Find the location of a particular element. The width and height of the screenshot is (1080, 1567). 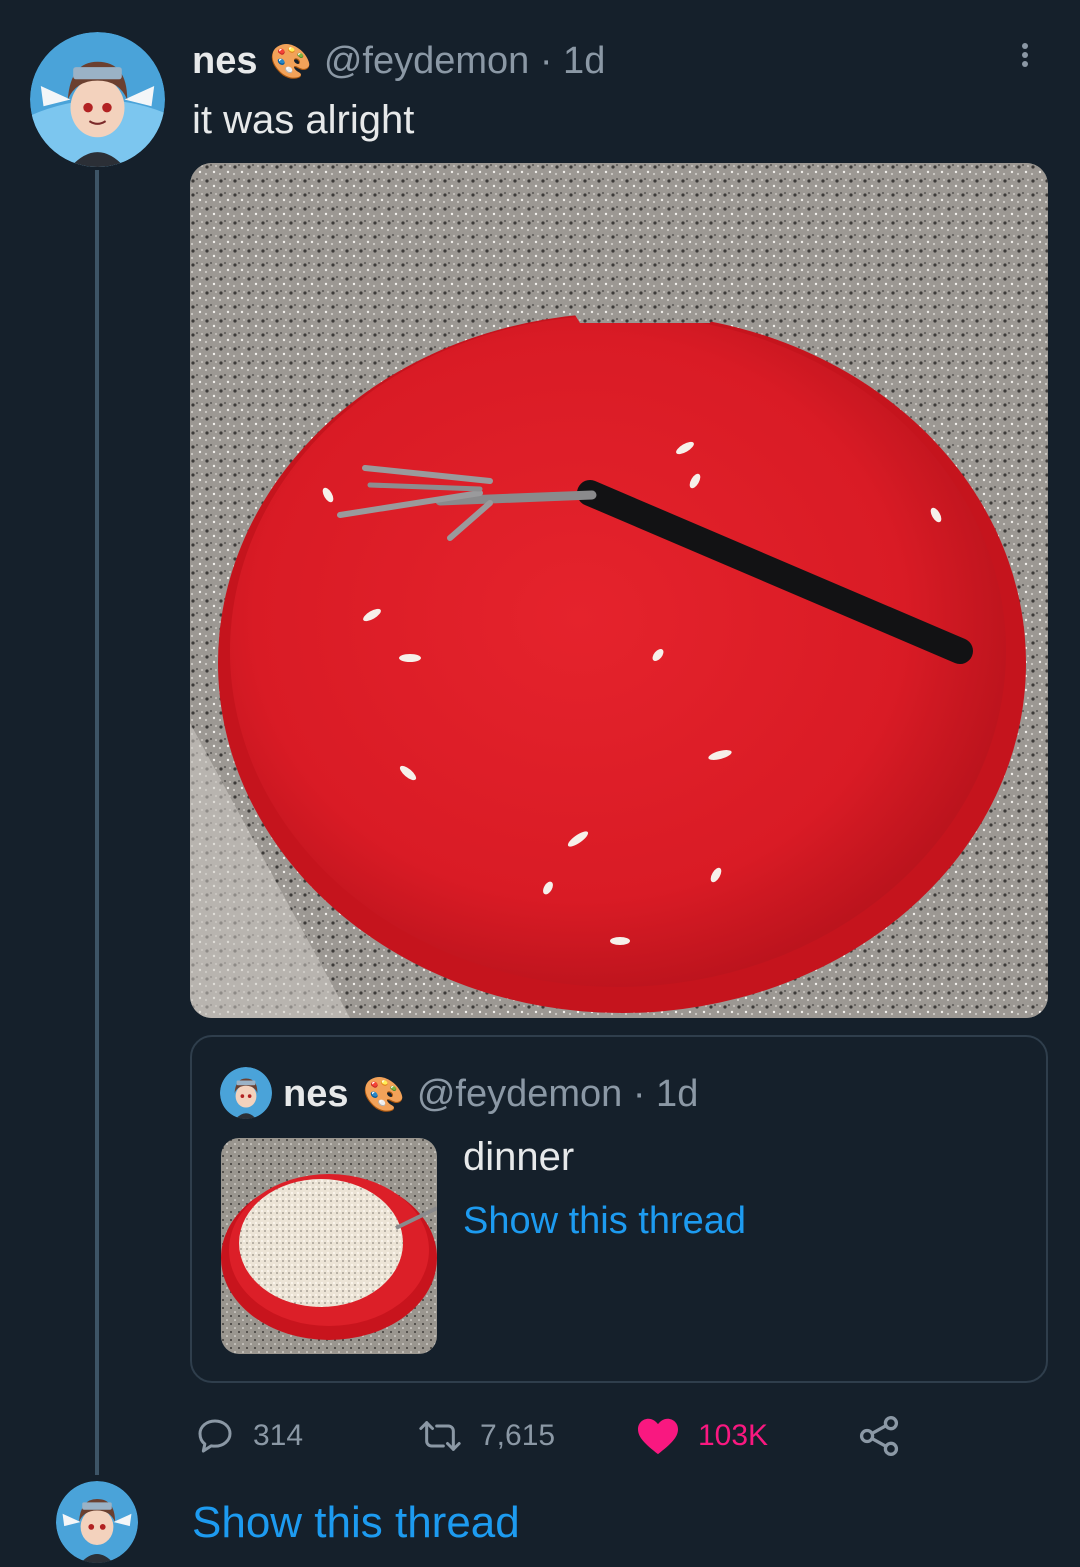

retweet-button: 7,615 is located at coordinates (486, 1436).